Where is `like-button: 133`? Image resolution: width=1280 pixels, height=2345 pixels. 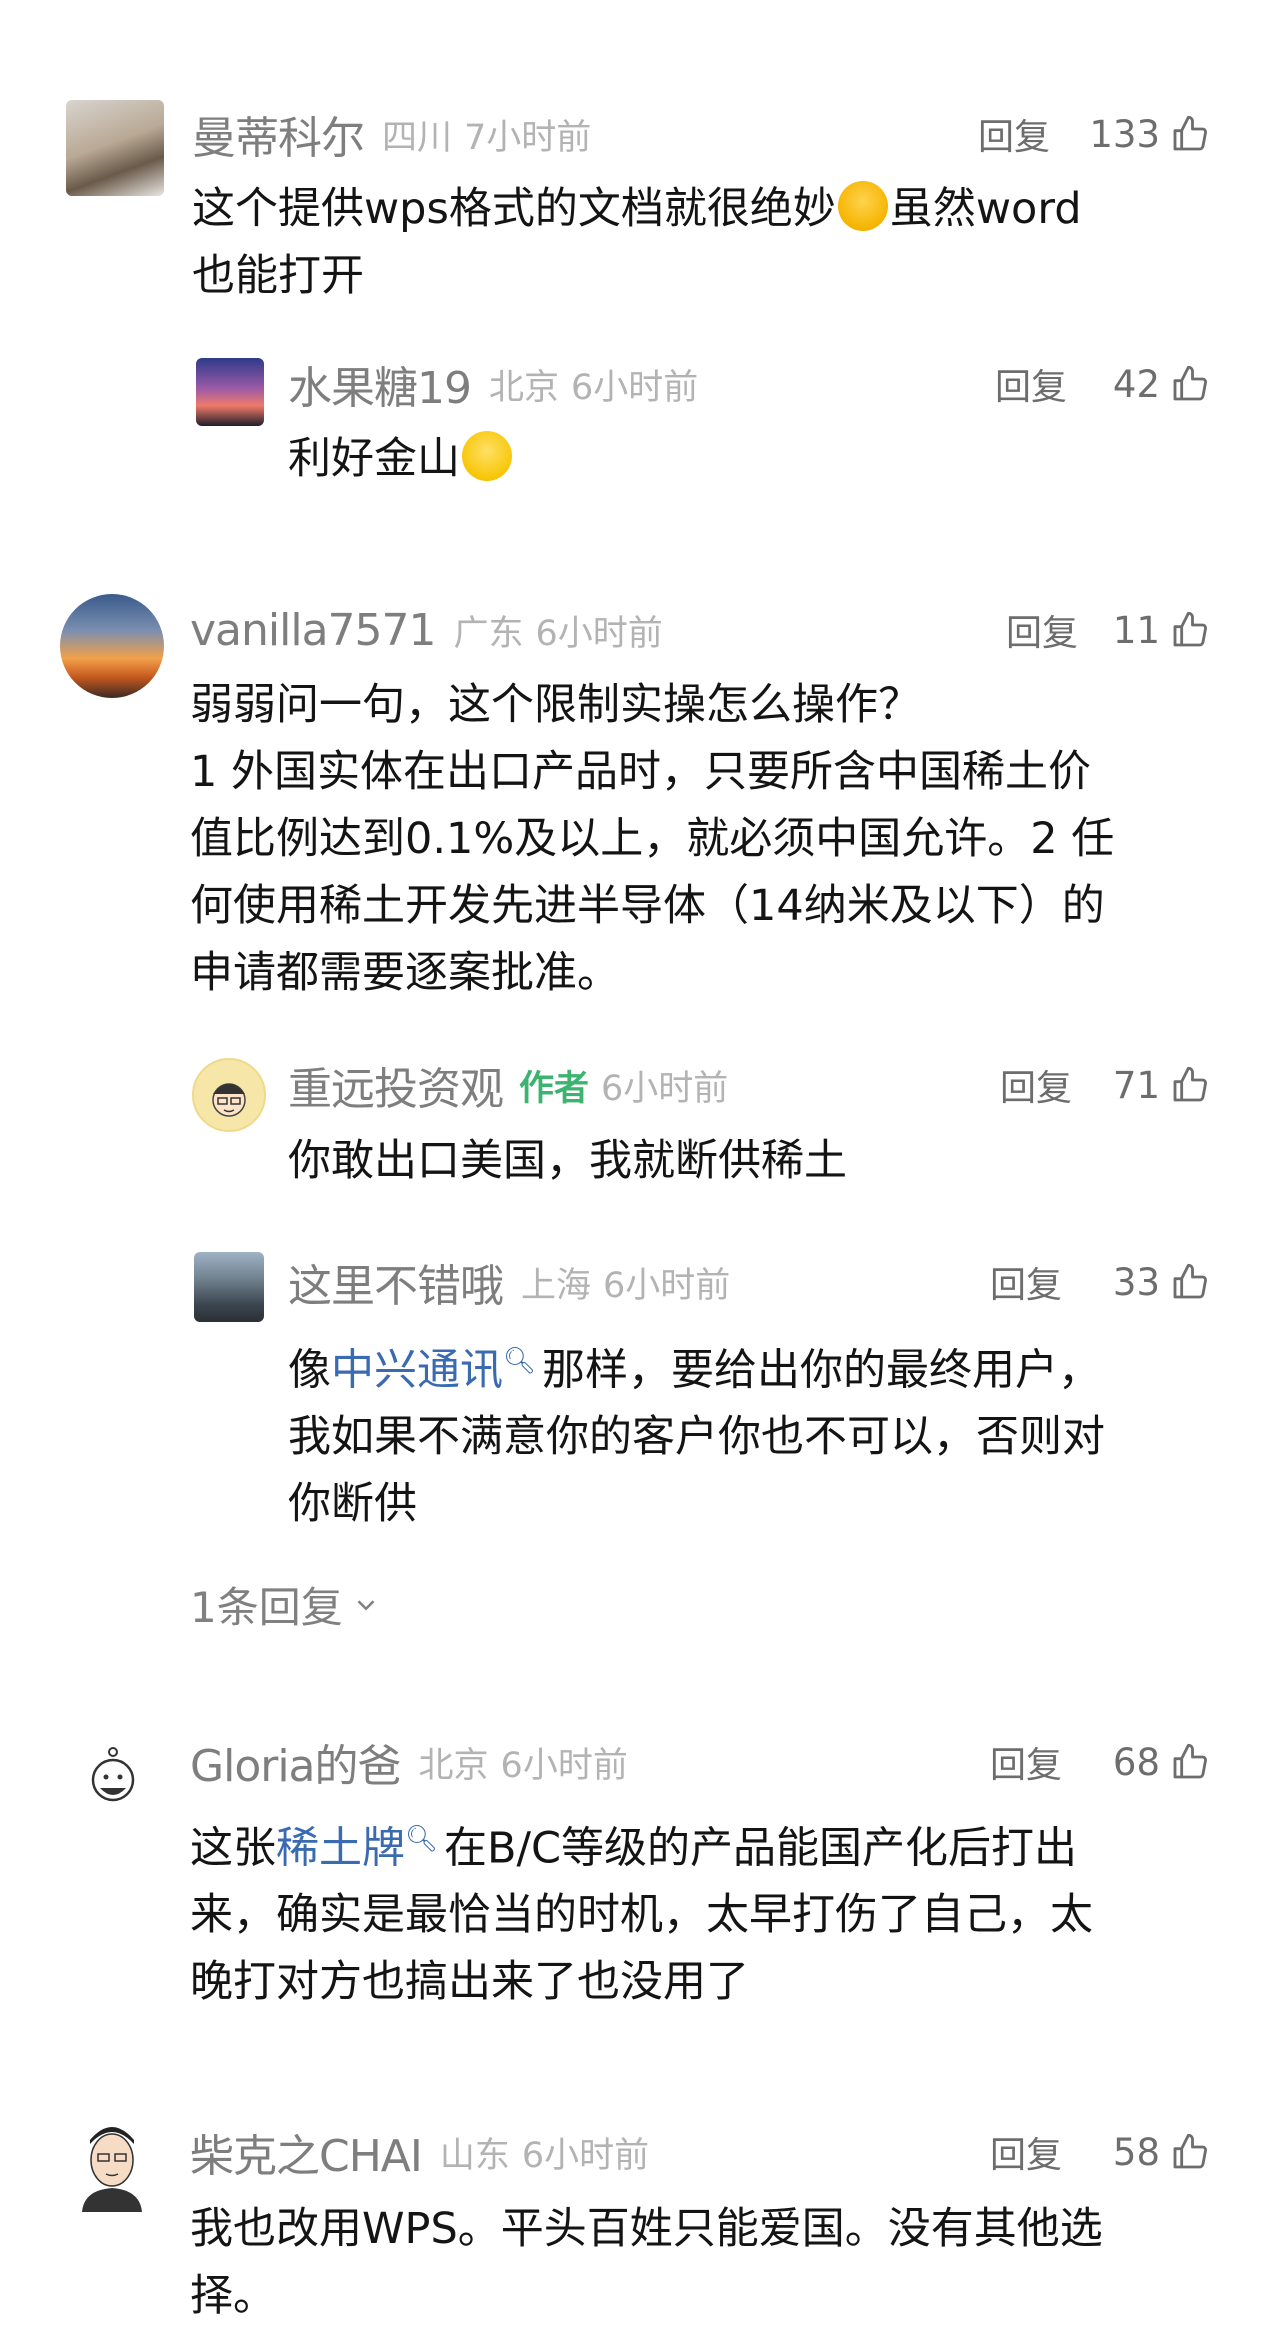
like-button: 133 is located at coordinates (1140, 134).